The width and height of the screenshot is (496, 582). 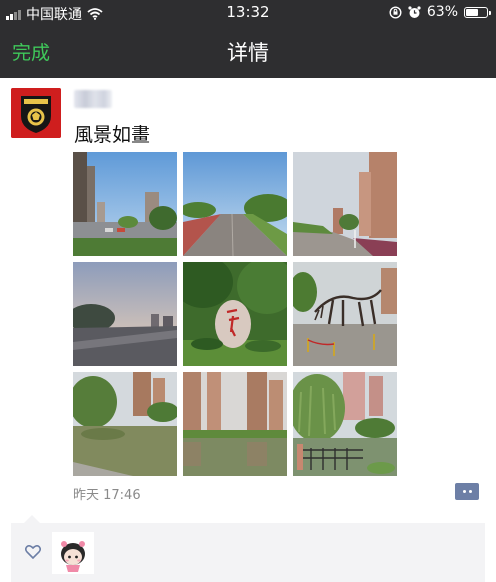 I want to click on comment-button, so click(x=467, y=491).